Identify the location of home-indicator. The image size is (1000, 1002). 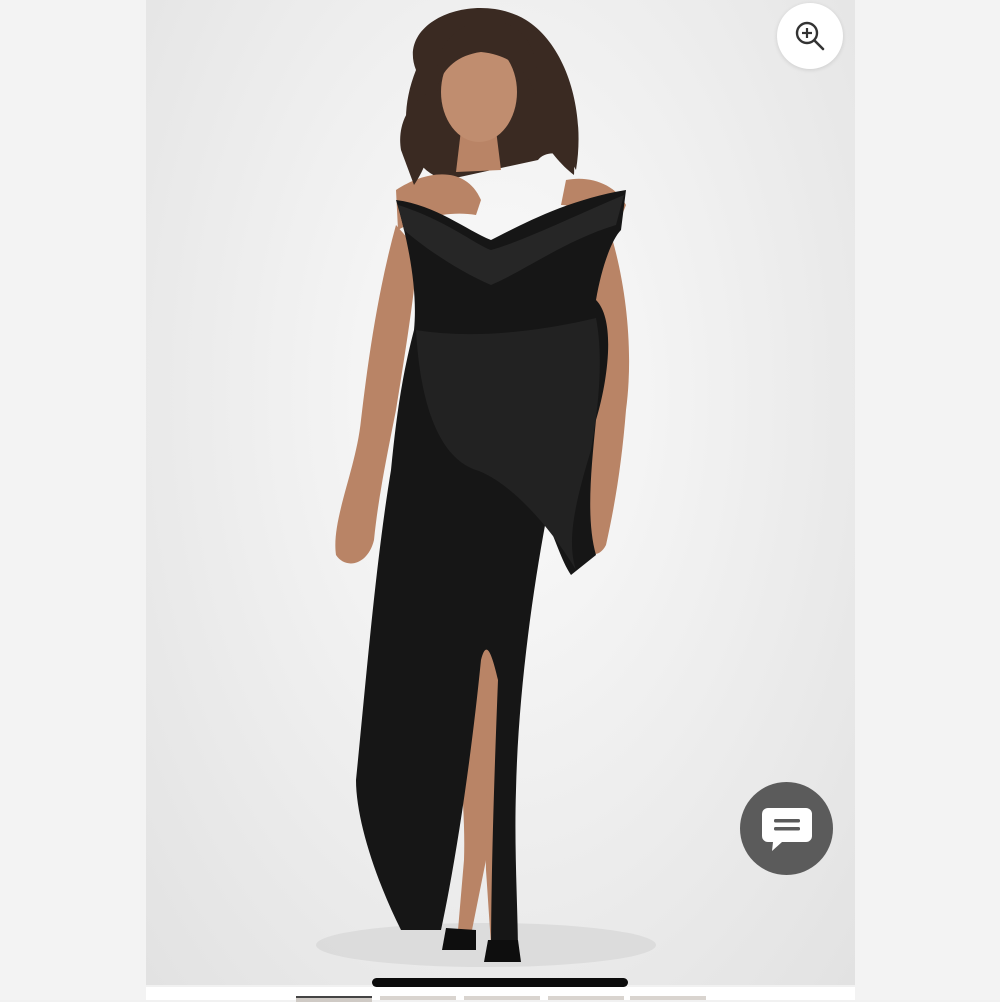
(500, 982).